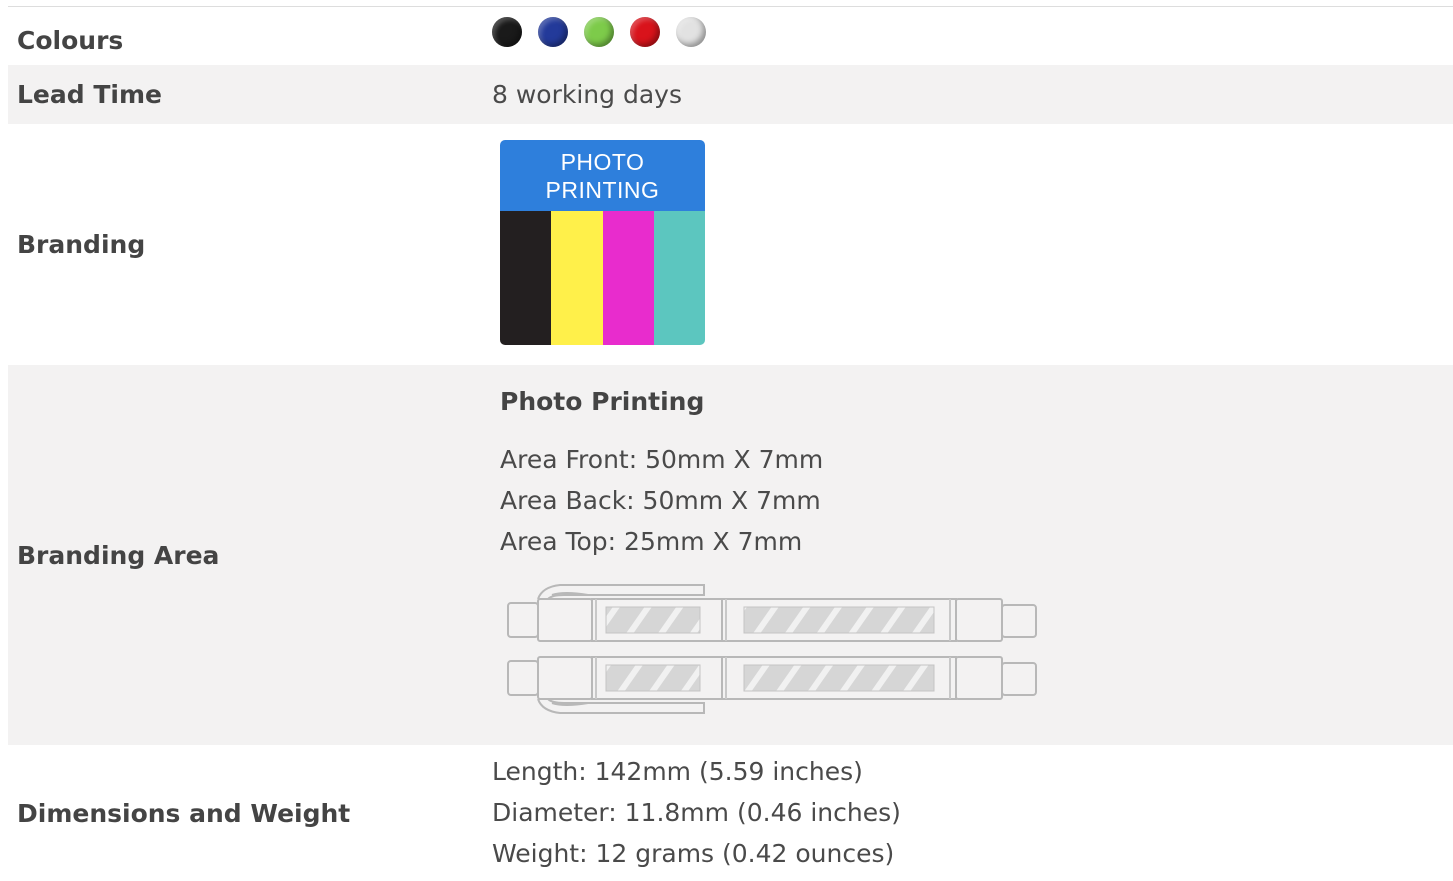 The width and height of the screenshot is (1453, 881). What do you see at coordinates (662, 459) in the screenshot?
I see `area-front-text: Area Front: 50mm X 7mm` at bounding box center [662, 459].